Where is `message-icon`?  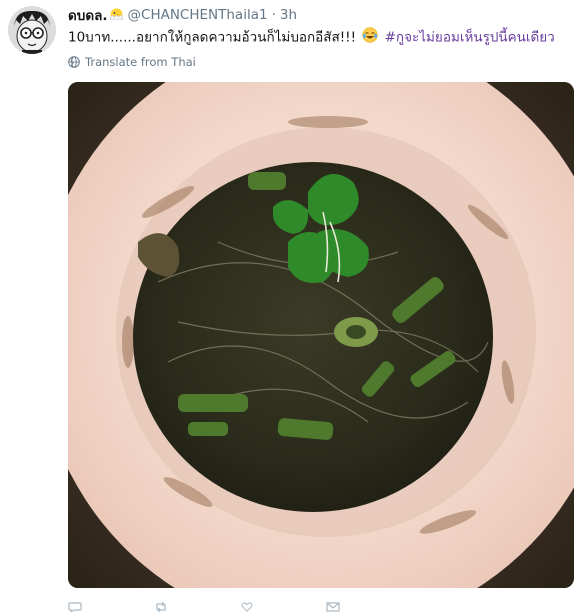
message-icon is located at coordinates (333, 604).